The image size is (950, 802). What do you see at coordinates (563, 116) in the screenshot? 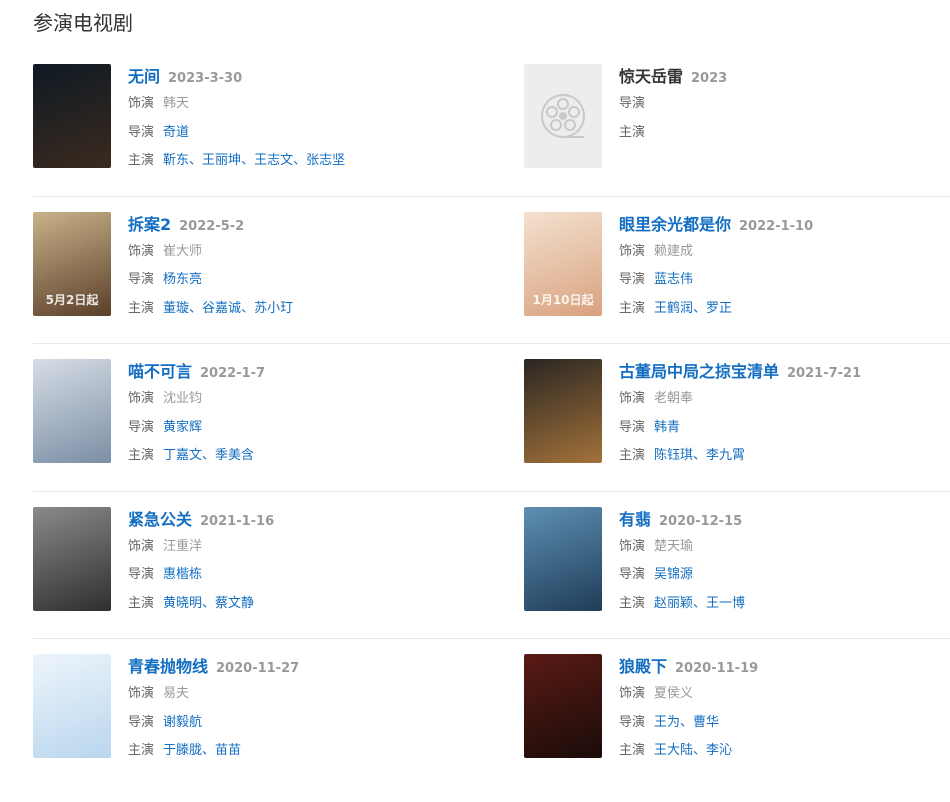
I see `poster-placeholder` at bounding box center [563, 116].